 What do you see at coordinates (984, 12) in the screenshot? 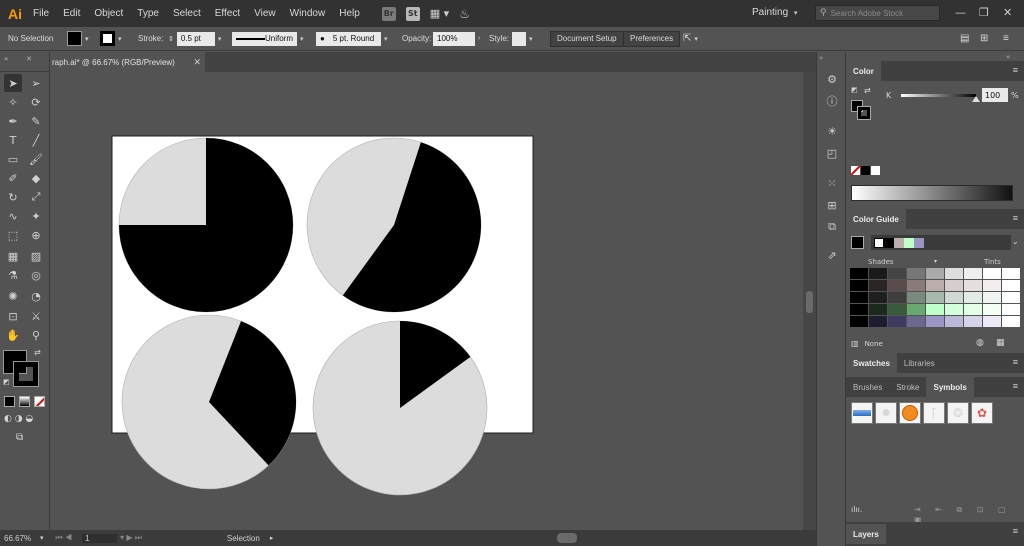
I see `maximize-button: ❐` at bounding box center [984, 12].